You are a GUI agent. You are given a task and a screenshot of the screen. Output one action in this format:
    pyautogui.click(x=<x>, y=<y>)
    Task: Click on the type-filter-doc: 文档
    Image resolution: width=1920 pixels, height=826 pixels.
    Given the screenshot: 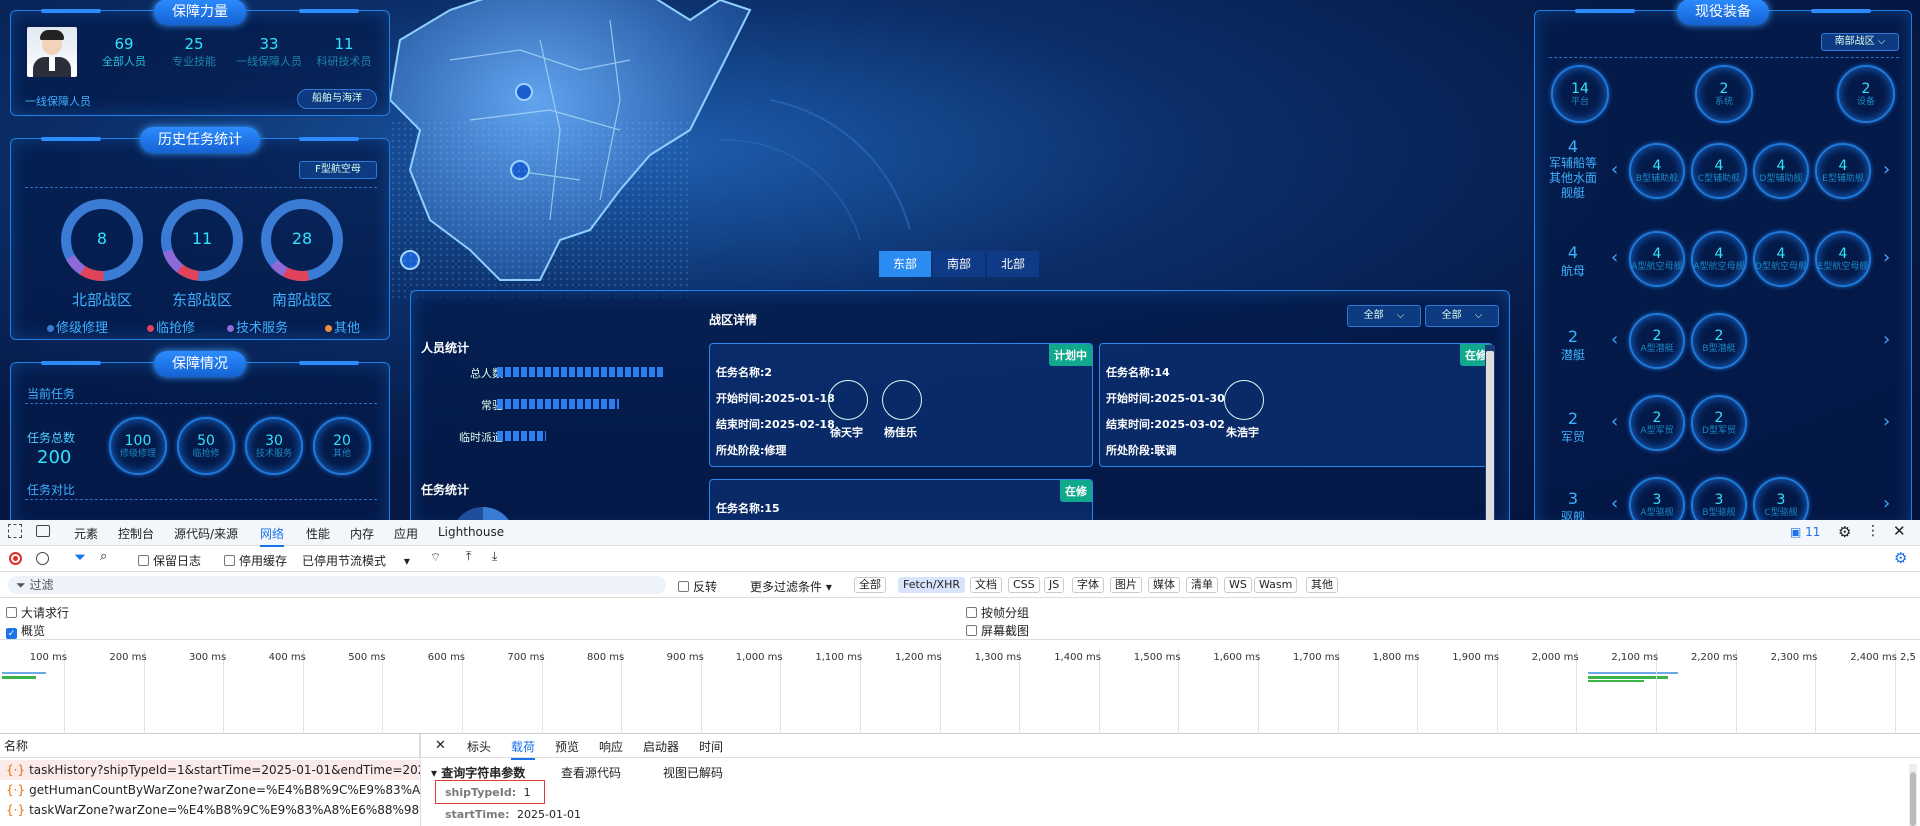 What is the action you would take?
    pyautogui.click(x=986, y=585)
    